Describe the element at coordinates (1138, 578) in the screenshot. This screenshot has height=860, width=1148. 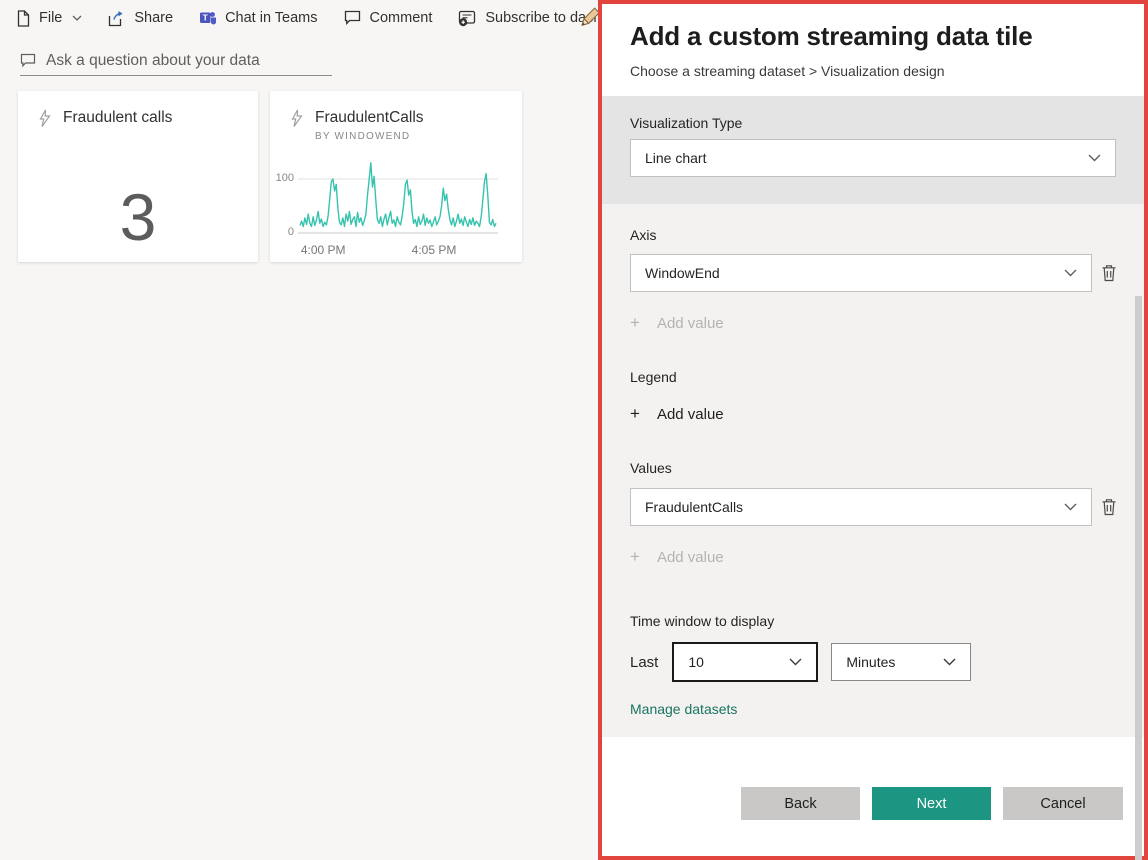
I see `panel-scrollbar` at that location.